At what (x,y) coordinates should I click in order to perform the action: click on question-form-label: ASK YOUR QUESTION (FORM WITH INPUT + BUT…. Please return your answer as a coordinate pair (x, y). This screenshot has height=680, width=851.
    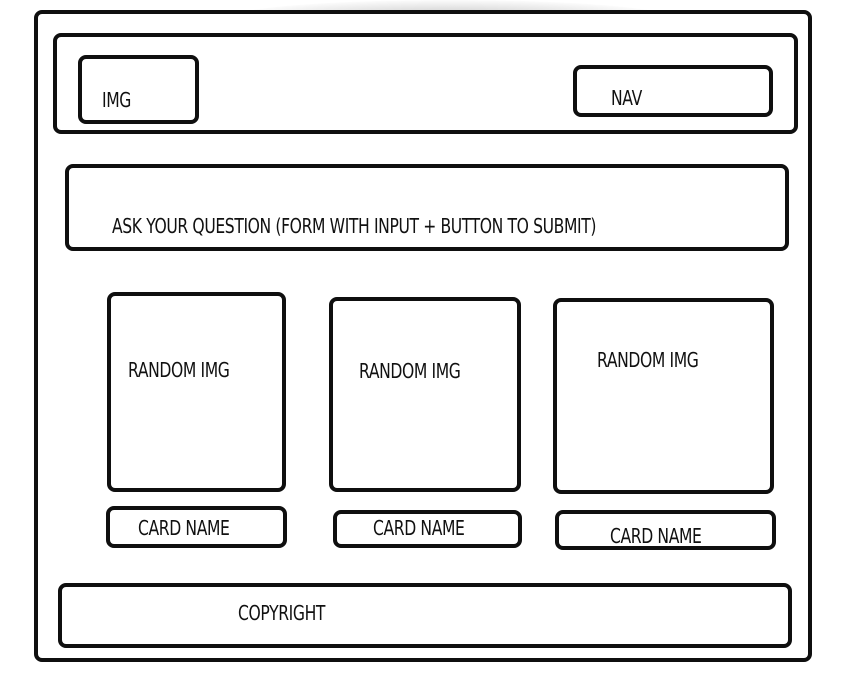
    Looking at the image, I should click on (354, 226).